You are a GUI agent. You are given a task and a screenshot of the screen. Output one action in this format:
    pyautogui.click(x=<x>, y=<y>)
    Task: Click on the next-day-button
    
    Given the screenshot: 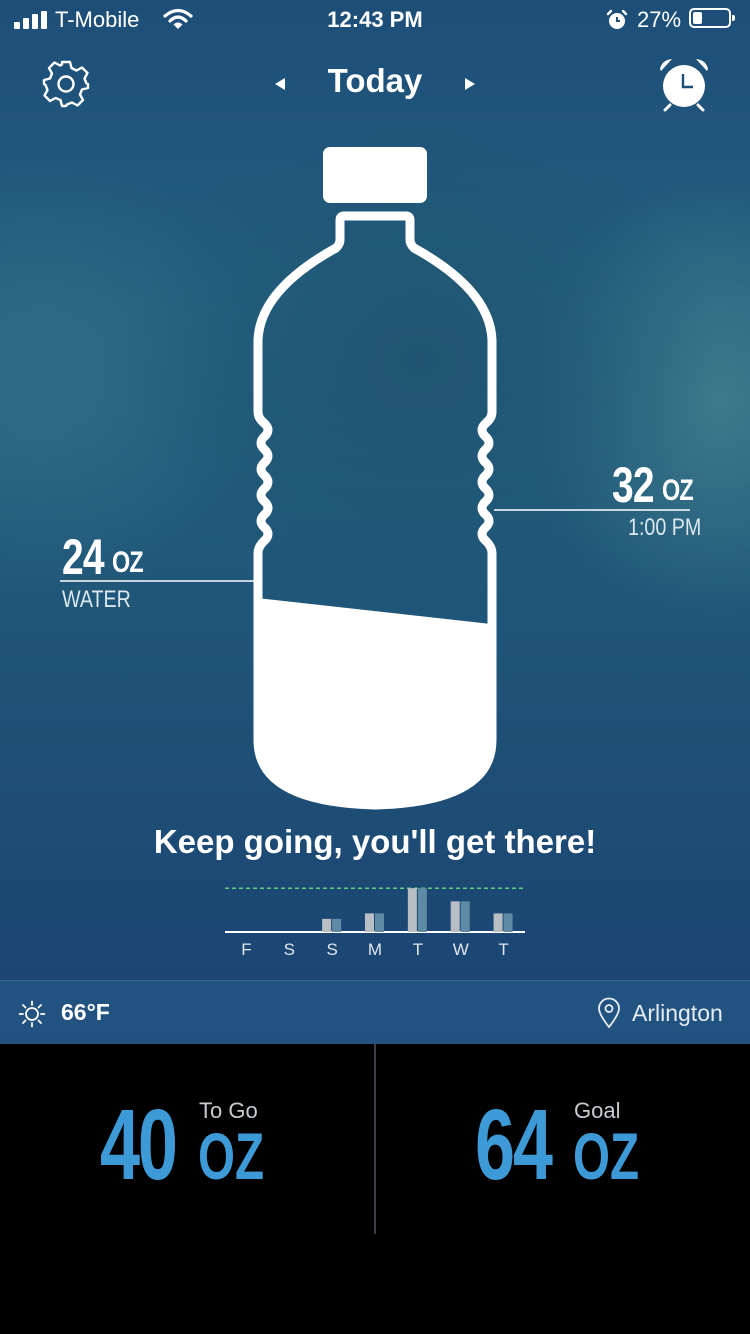 What is the action you would take?
    pyautogui.click(x=470, y=84)
    